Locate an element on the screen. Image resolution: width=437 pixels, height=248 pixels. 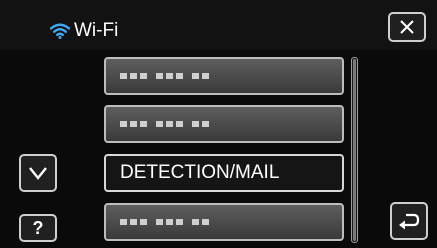
scrollbar-thumb is located at coordinates (354, 150).